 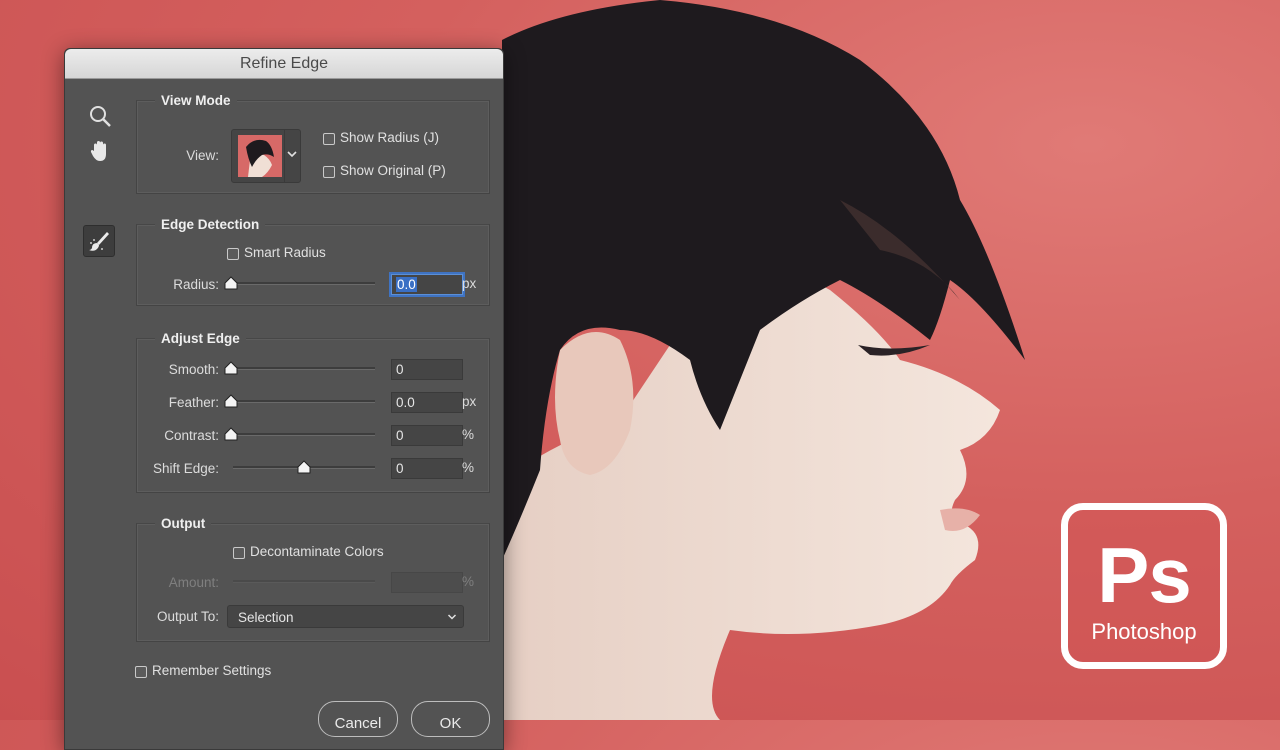 I want to click on refine-brush-icon, so click(x=99, y=241).